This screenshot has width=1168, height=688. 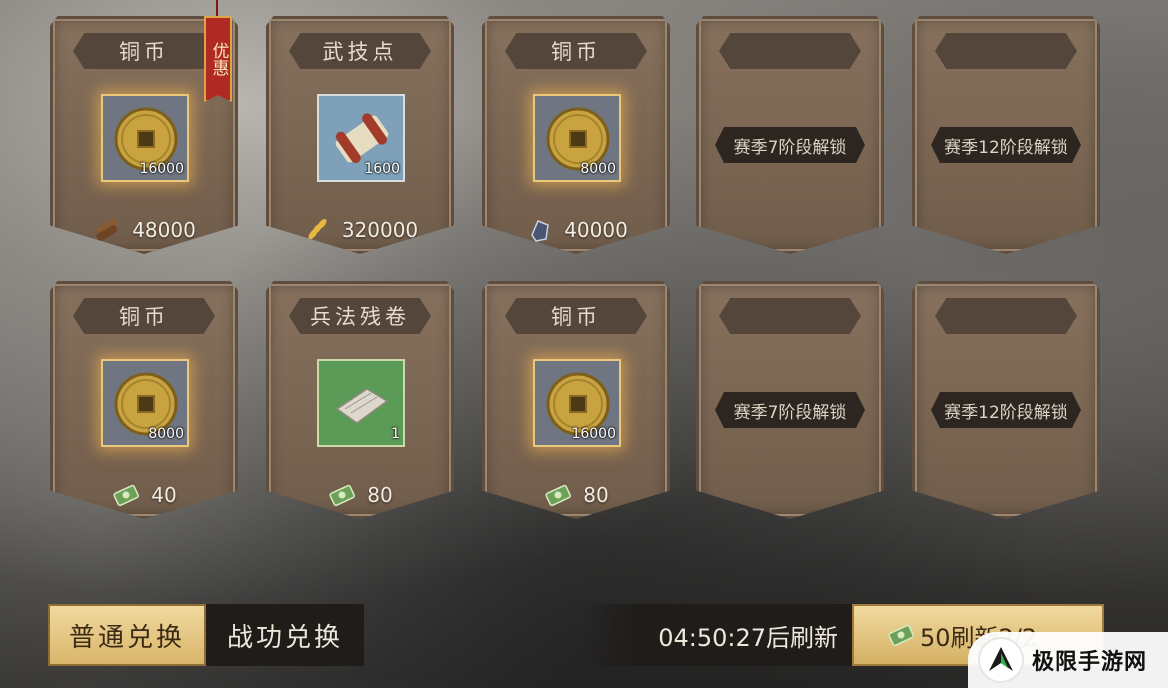 What do you see at coordinates (164, 495) in the screenshot?
I see `cost-value: 40` at bounding box center [164, 495].